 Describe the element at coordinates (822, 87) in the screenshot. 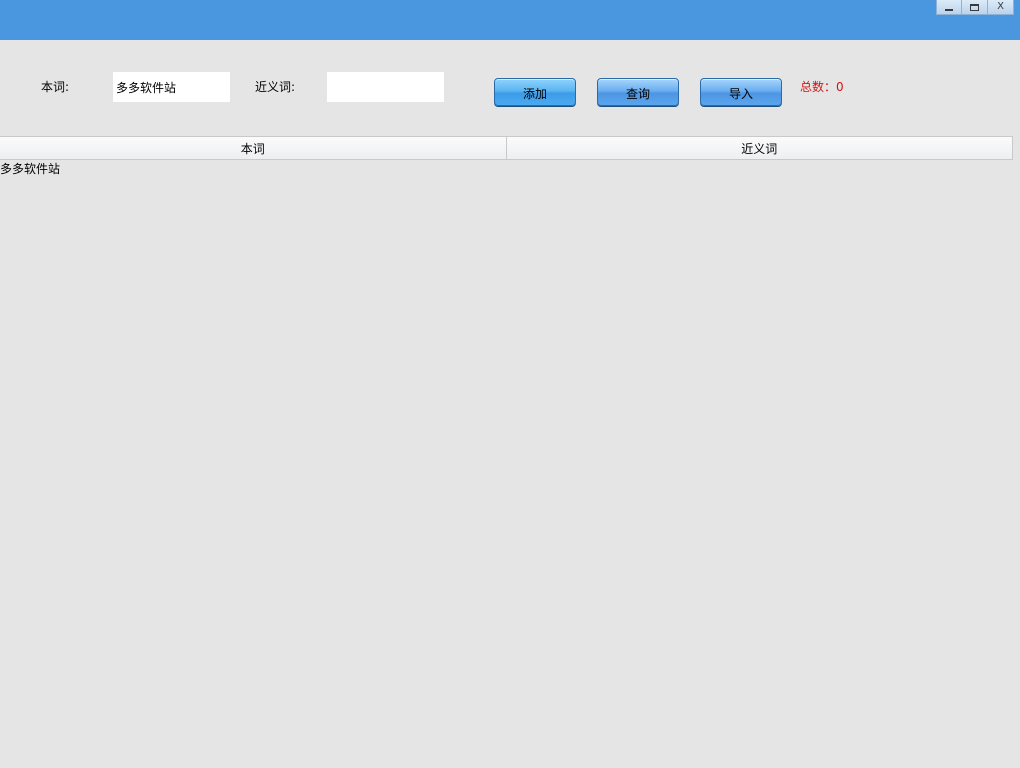

I see `total-count: 总数：0` at that location.